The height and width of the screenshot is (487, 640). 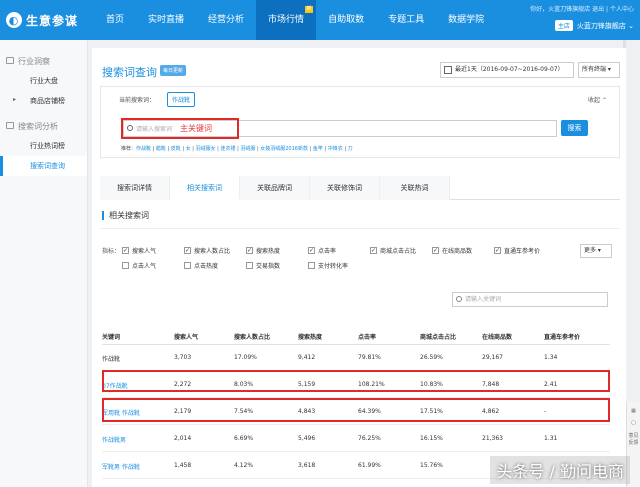 I want to click on nav-market: 市场行情新, so click(x=286, y=20).